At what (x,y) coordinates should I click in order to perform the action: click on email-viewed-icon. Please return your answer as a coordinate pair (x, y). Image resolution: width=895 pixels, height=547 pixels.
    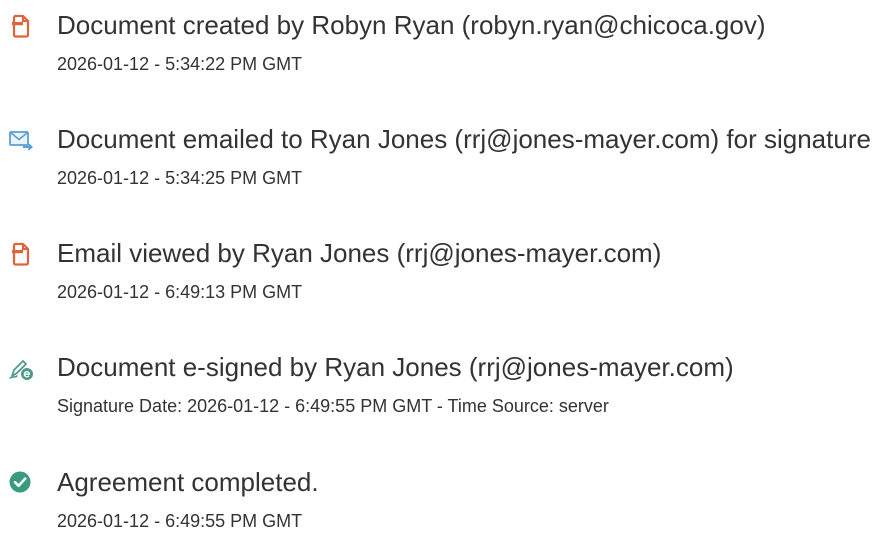
    Looking at the image, I should click on (21, 254).